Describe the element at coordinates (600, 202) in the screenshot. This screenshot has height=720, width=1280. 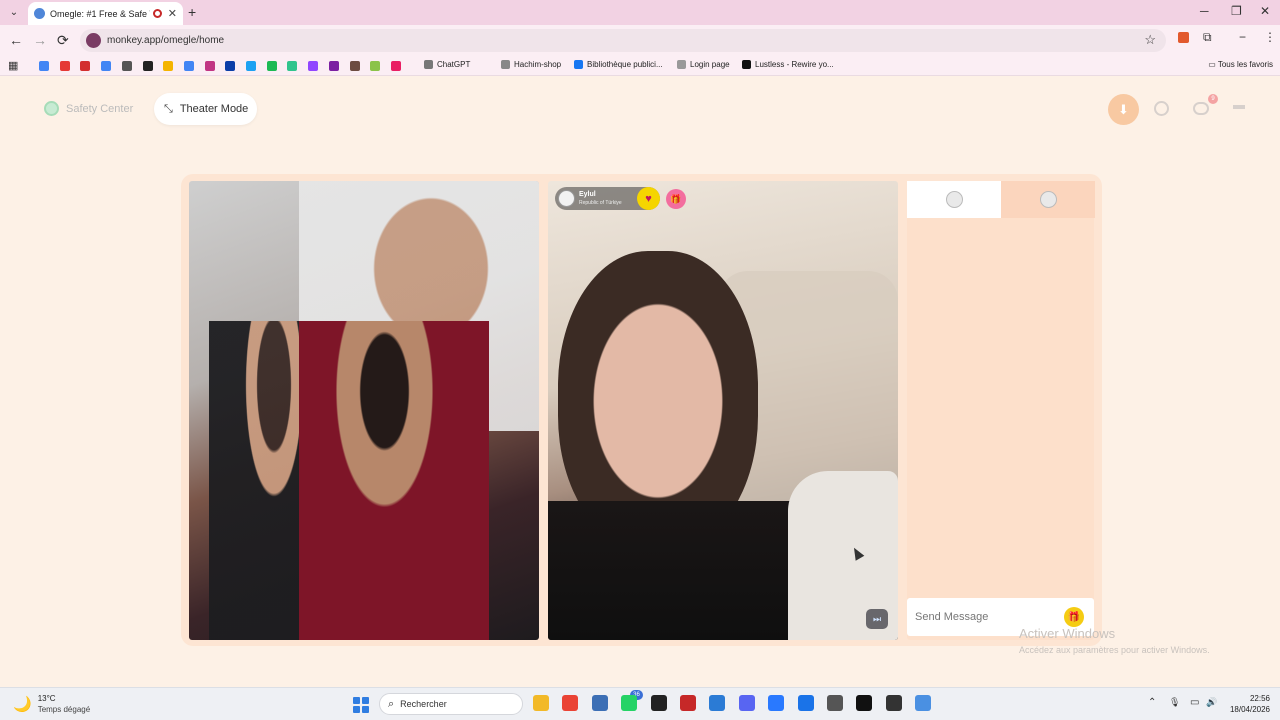
I see `remote-country: Republic of Türkiye` at that location.